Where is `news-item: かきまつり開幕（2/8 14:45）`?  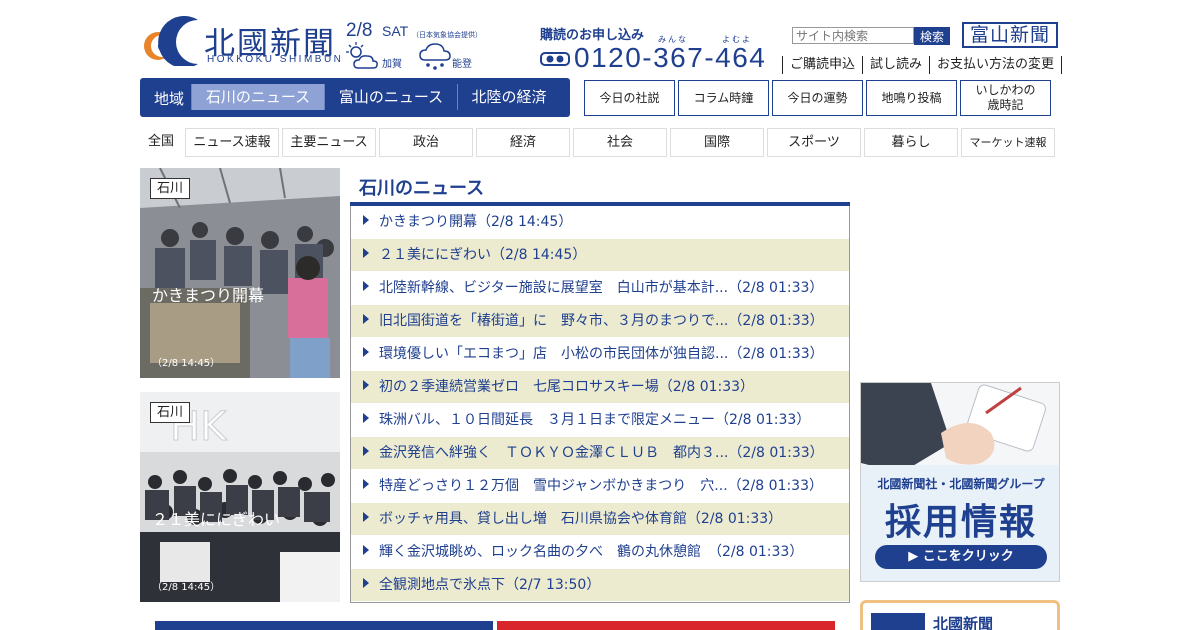 news-item: かきまつり開幕（2/8 14:45） is located at coordinates (600, 222).